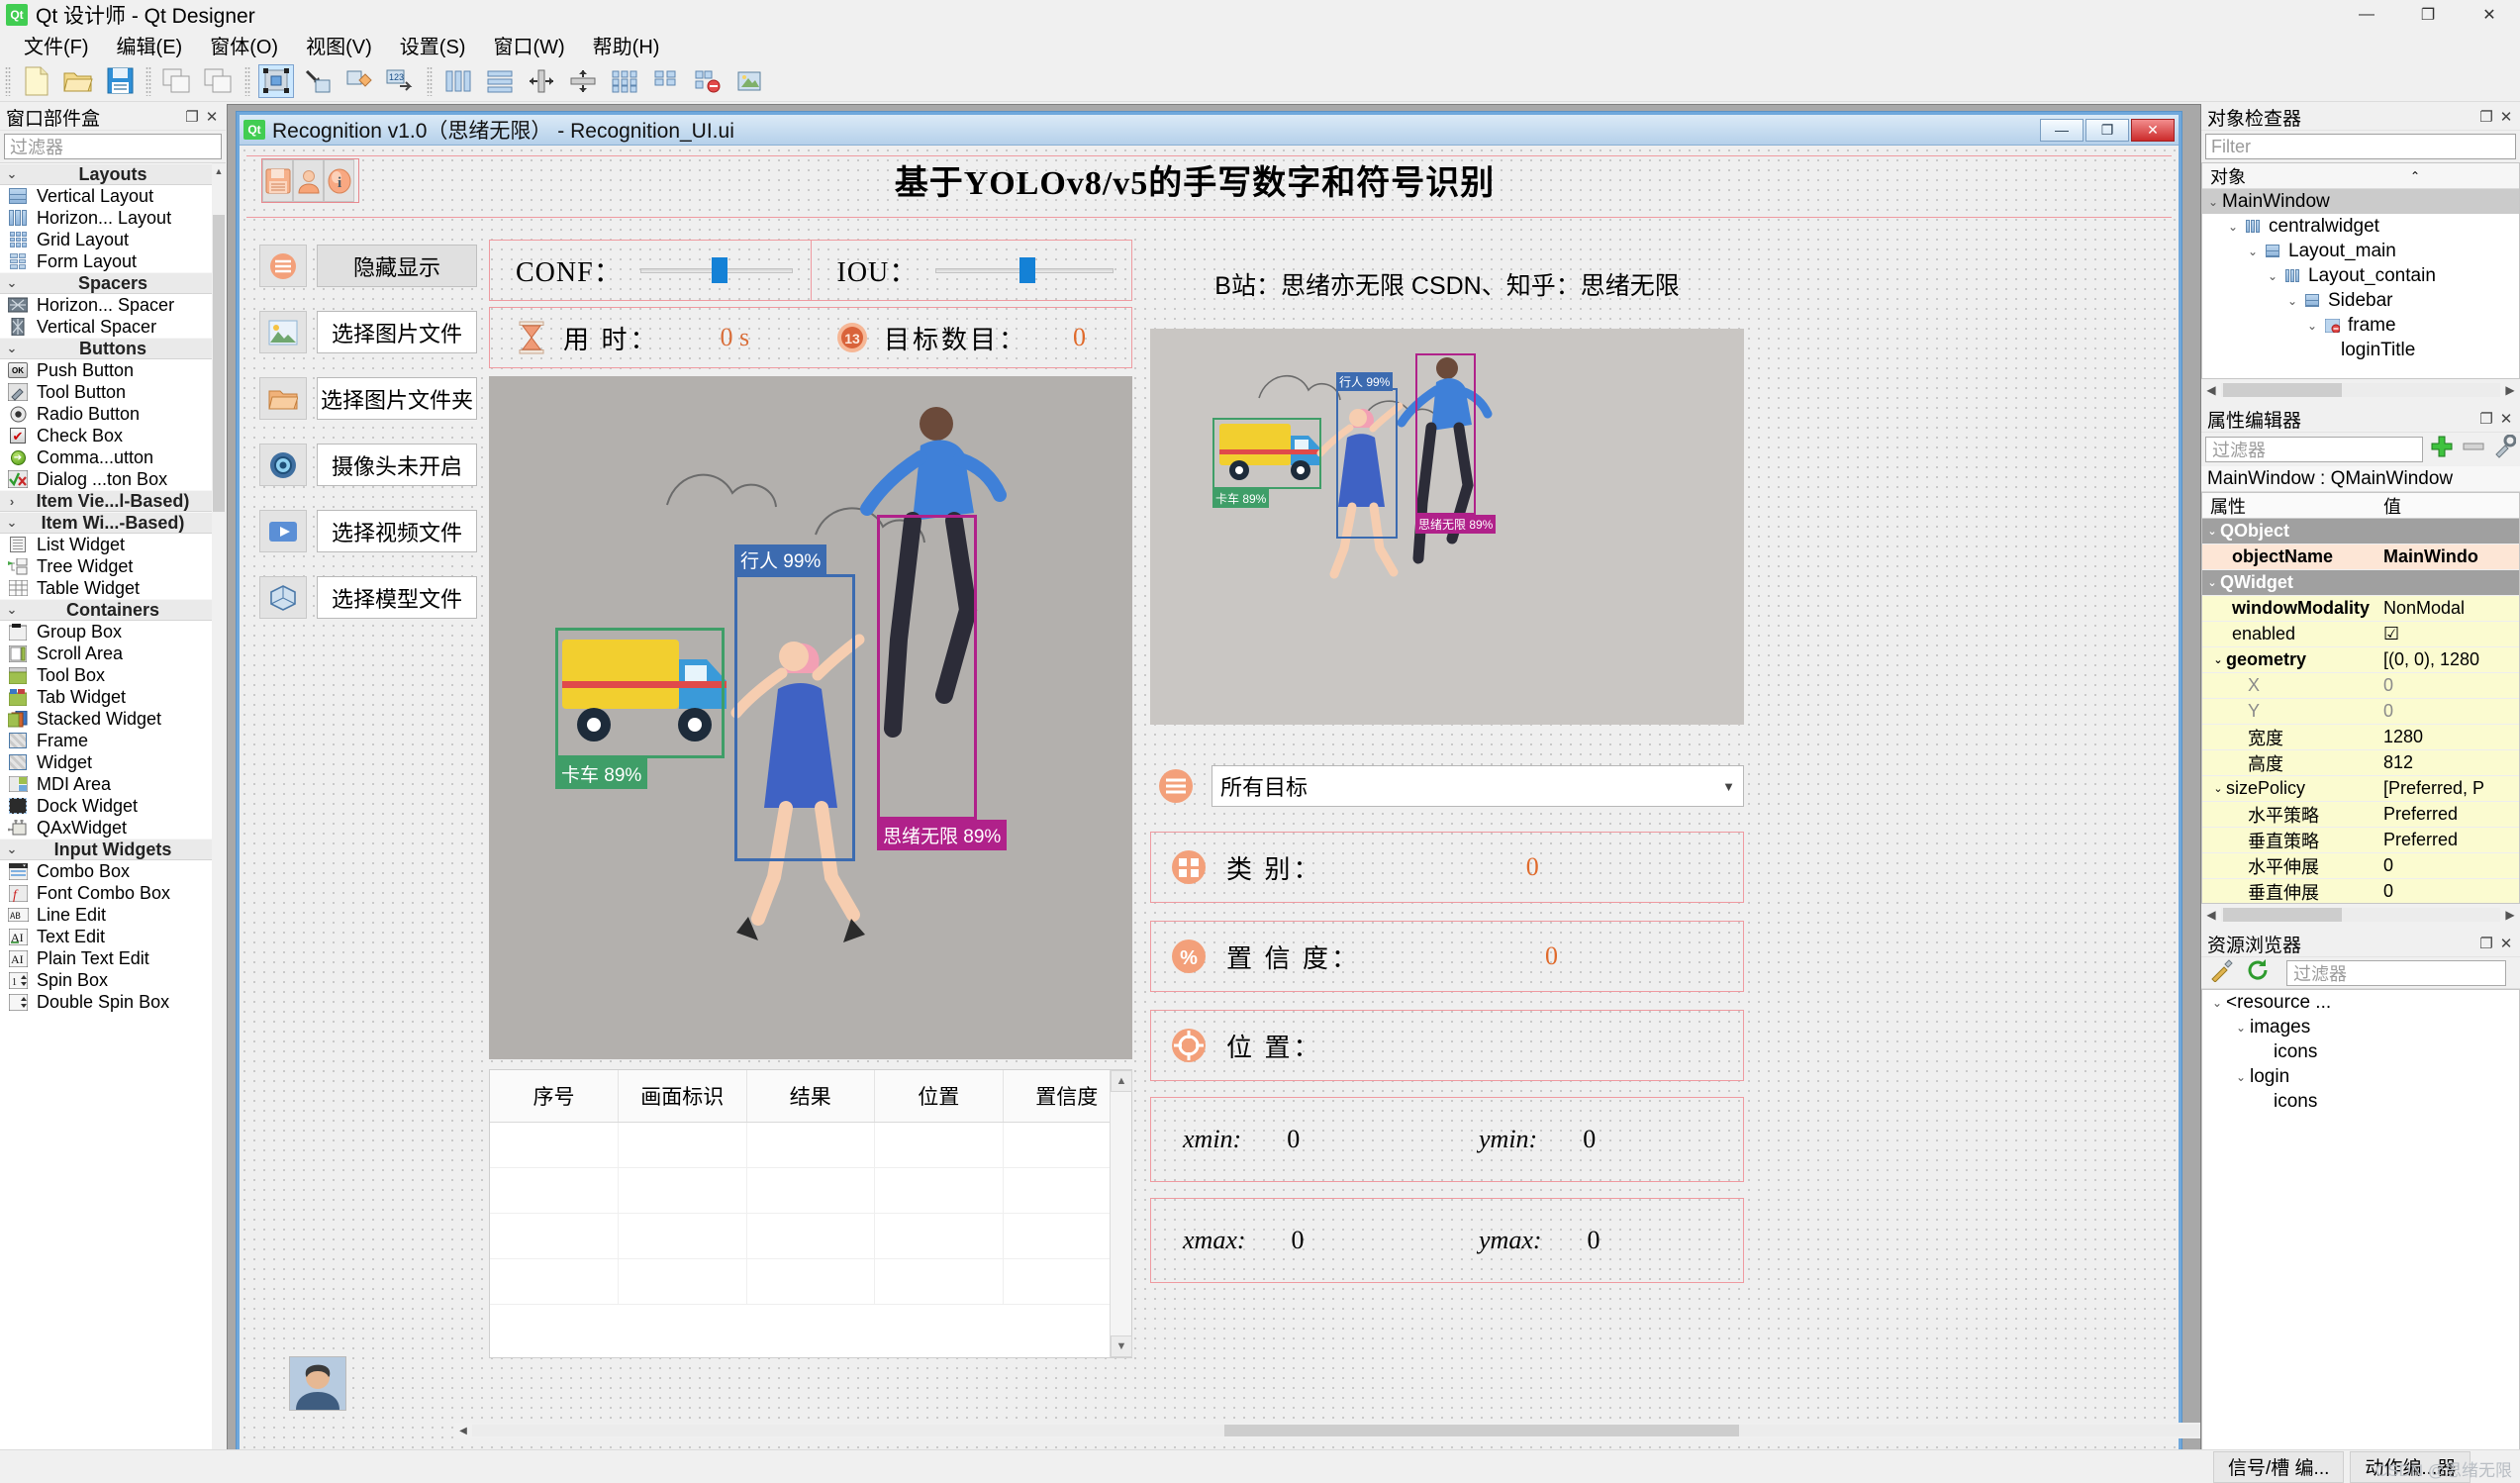 This screenshot has height=1483, width=2520. Describe the element at coordinates (113, 915) in the screenshot. I see `widget-item-line-edit: AB Line Edit` at that location.